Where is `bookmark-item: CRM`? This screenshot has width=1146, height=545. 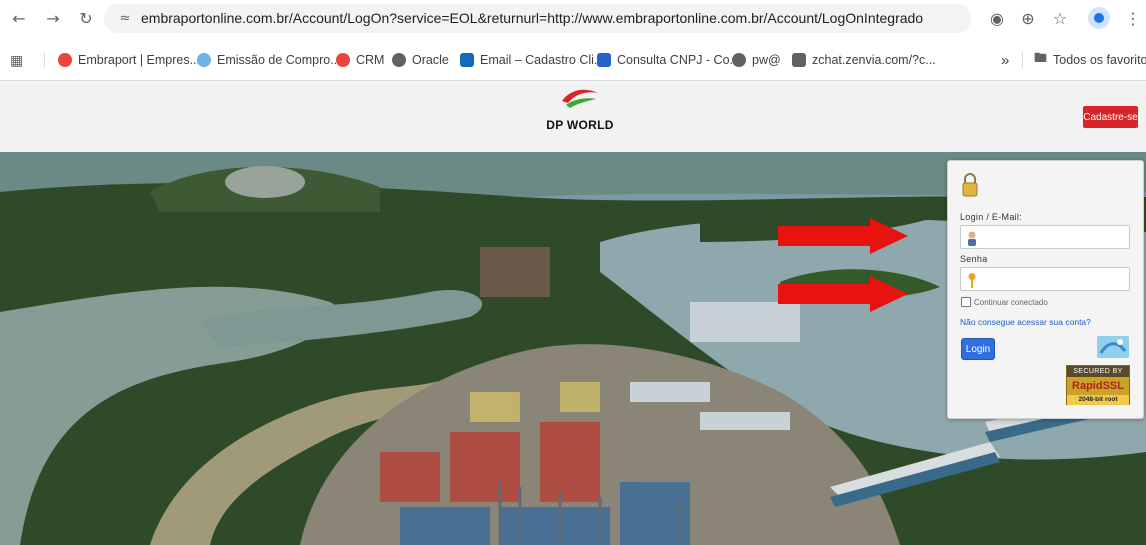 bookmark-item: CRM is located at coordinates (360, 60).